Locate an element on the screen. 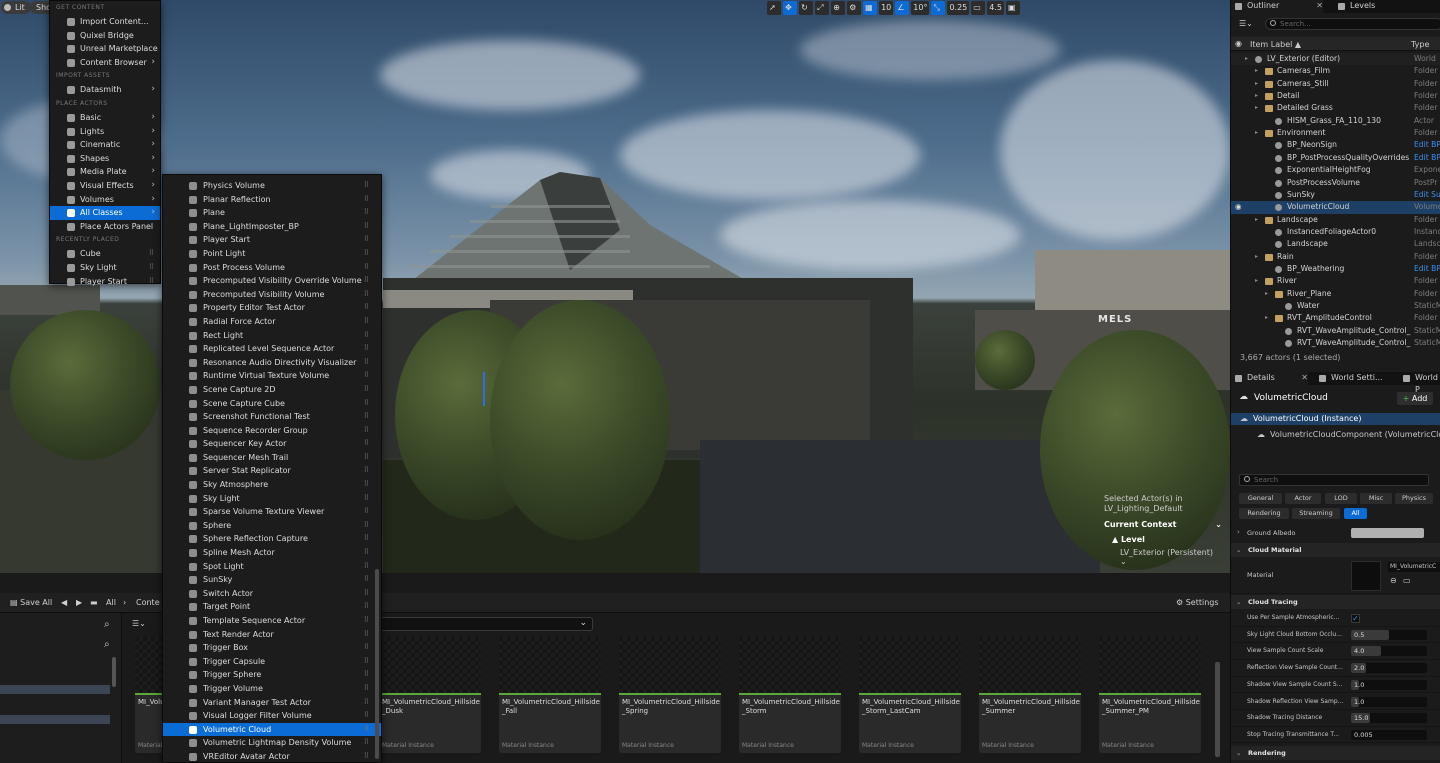  class-item-sphere: Sphere ⠿ is located at coordinates (272, 526).